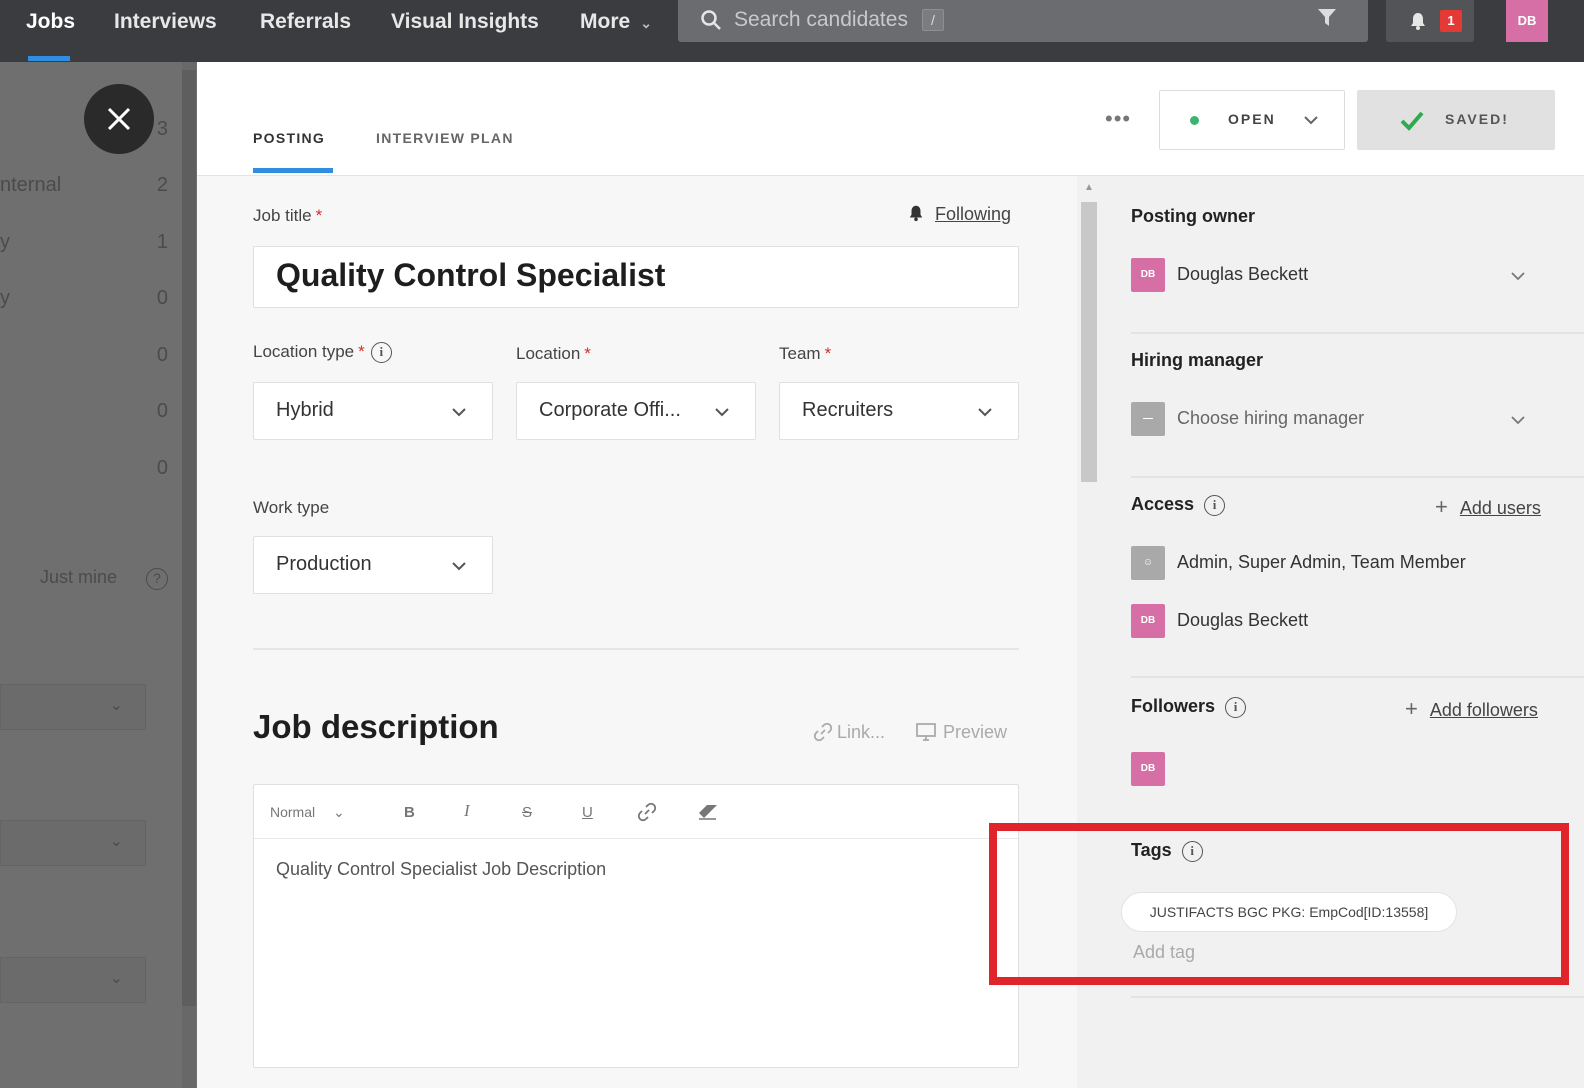 The width and height of the screenshot is (1584, 1088). What do you see at coordinates (805, 353) in the screenshot?
I see `team-label: Team *` at bounding box center [805, 353].